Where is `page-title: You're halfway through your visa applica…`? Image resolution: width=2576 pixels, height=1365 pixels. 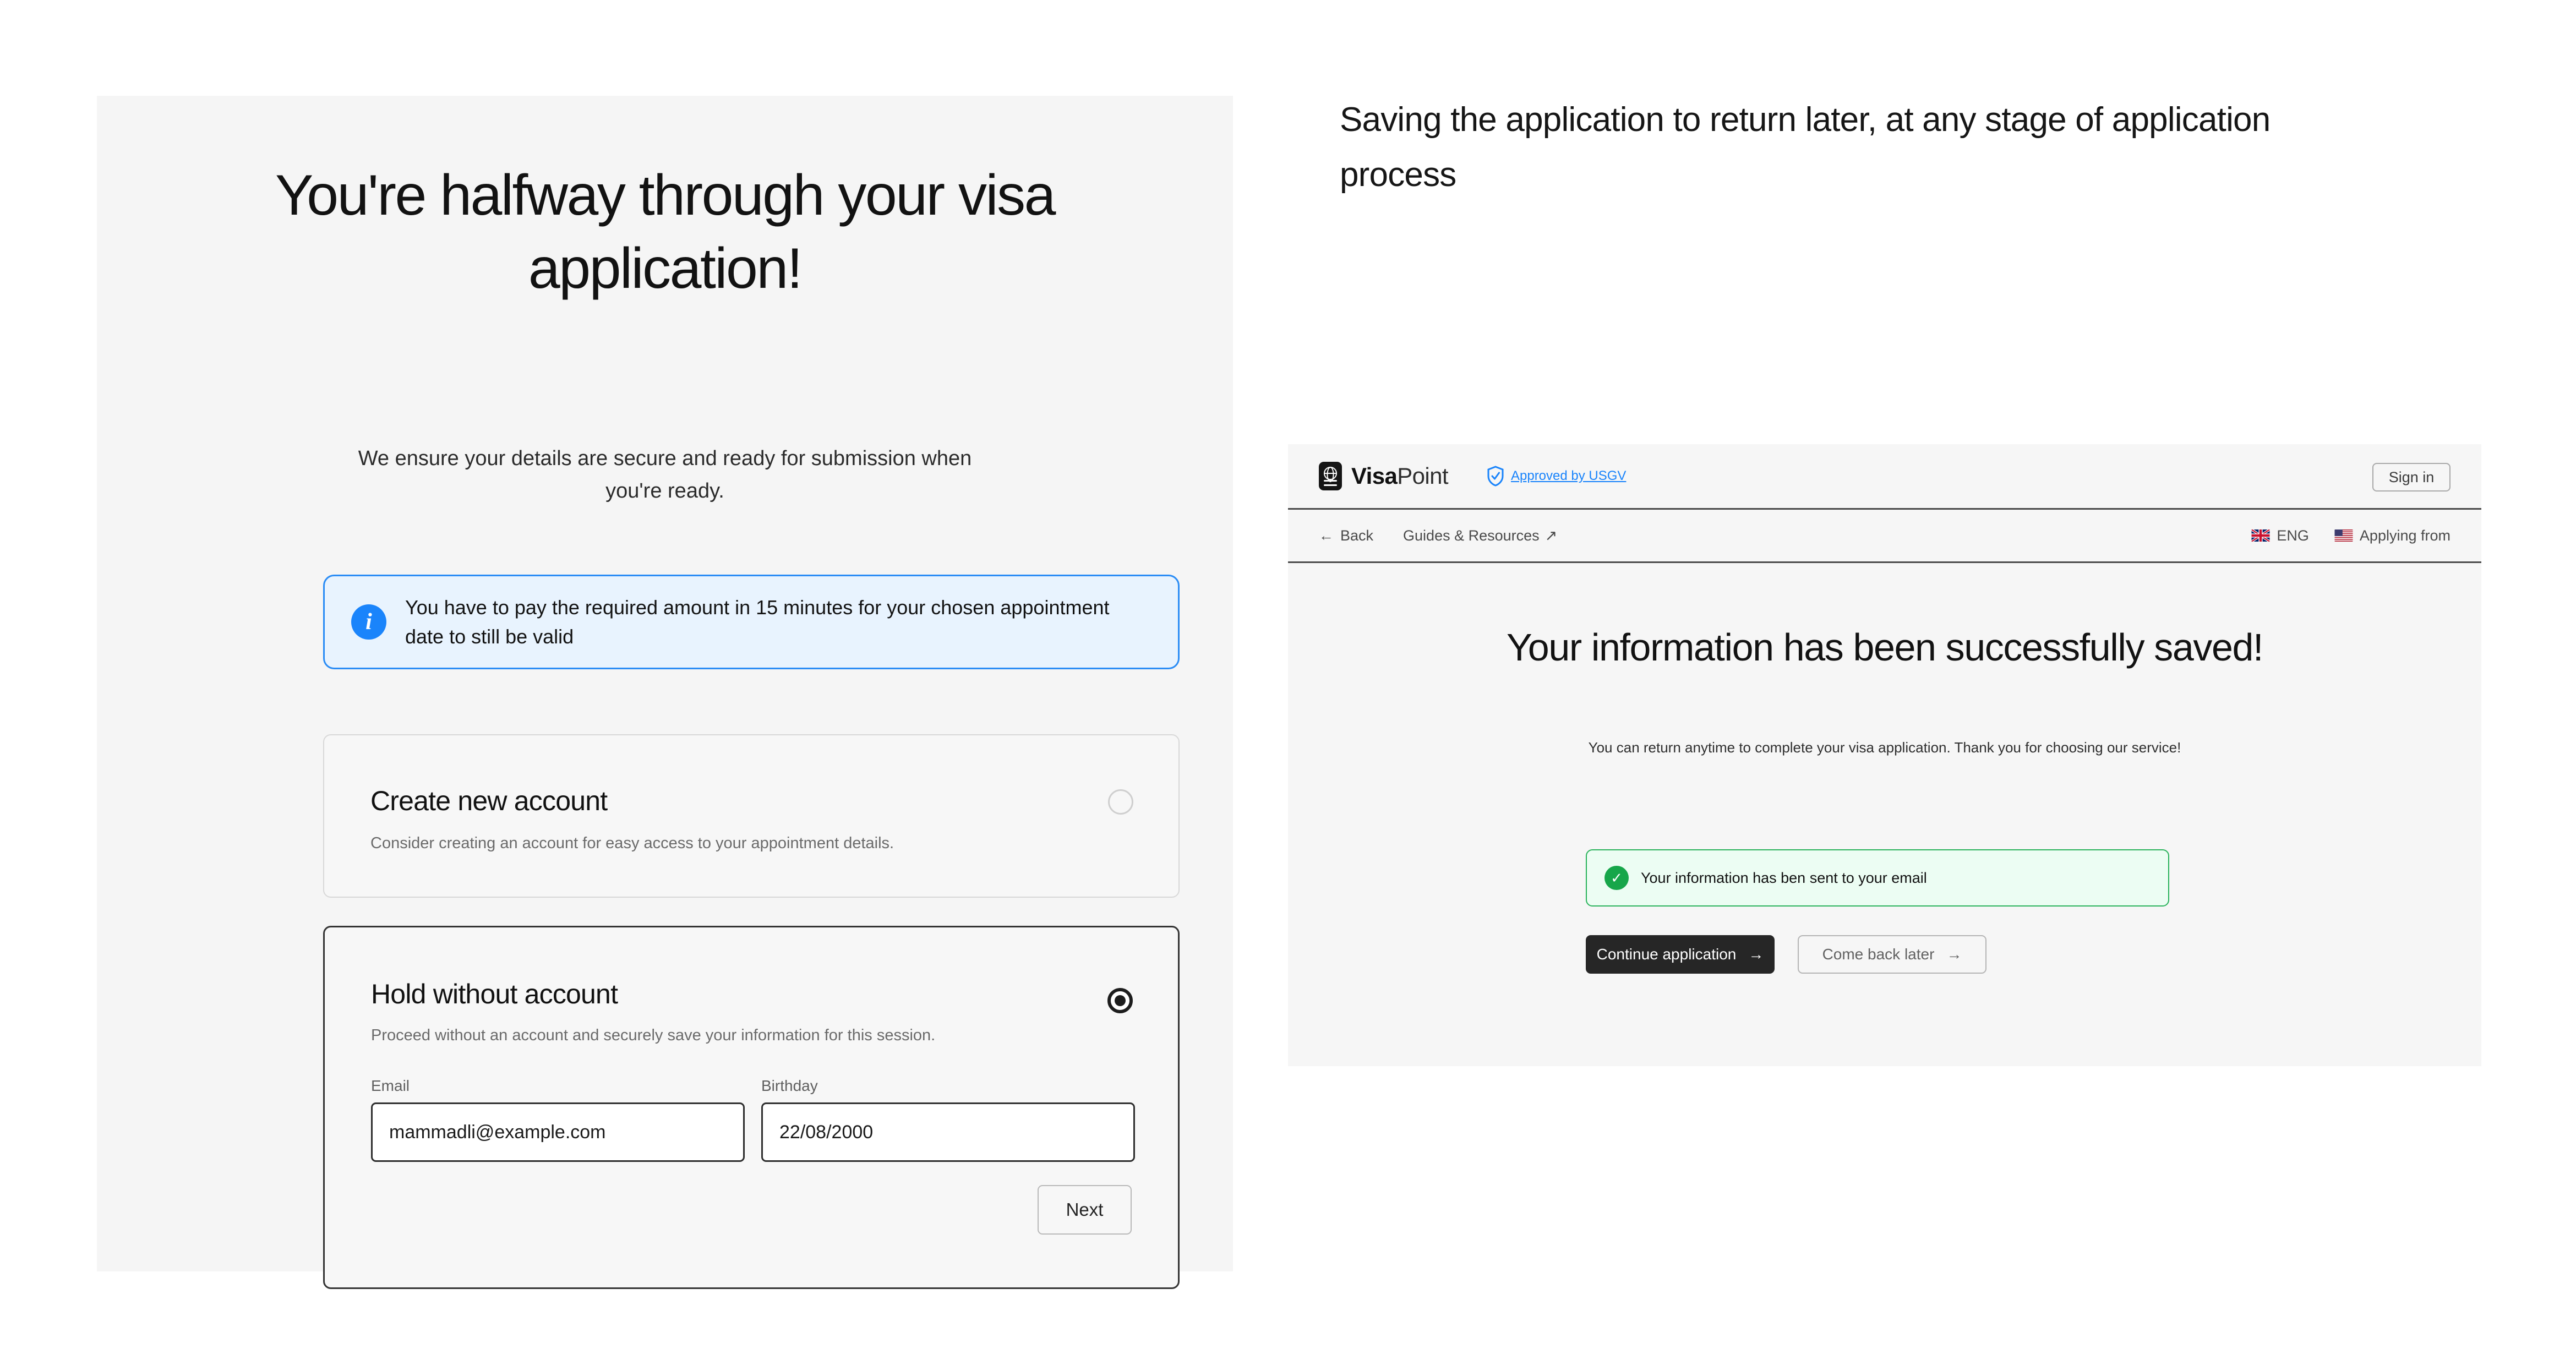
page-title: You're halfway through your visa applica… is located at coordinates (665, 232).